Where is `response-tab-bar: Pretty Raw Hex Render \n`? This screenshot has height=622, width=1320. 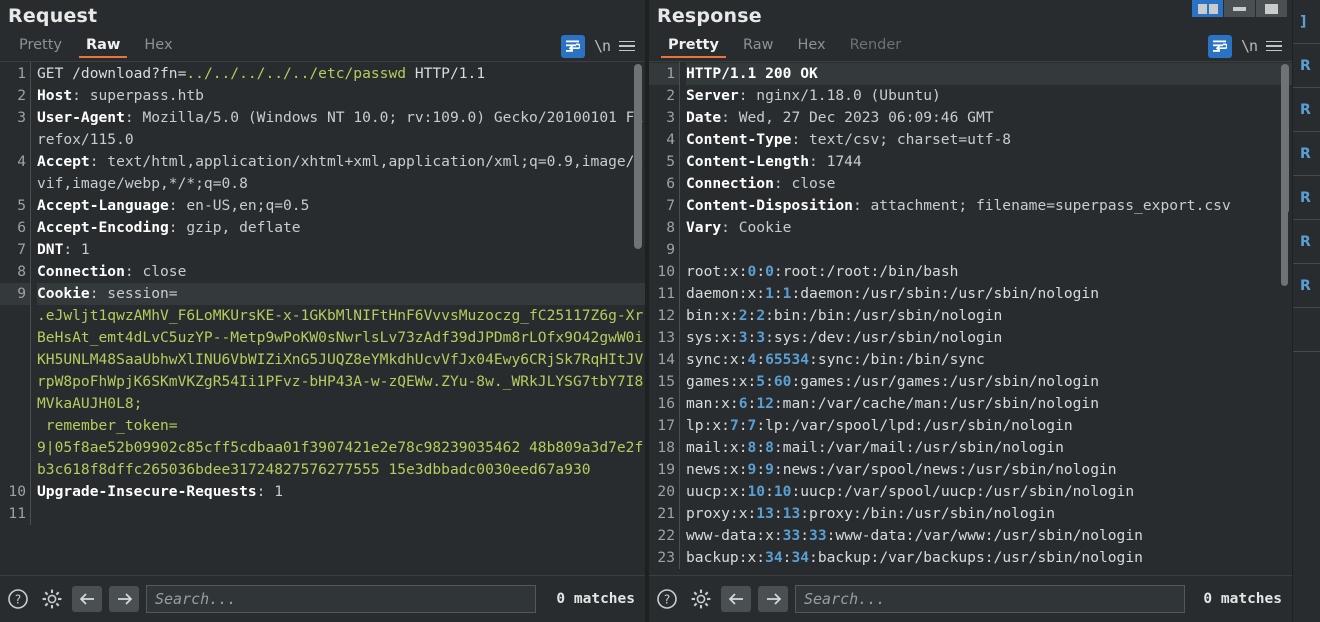
response-tab-bar: Pretty Raw Hex Render \n is located at coordinates (970, 46).